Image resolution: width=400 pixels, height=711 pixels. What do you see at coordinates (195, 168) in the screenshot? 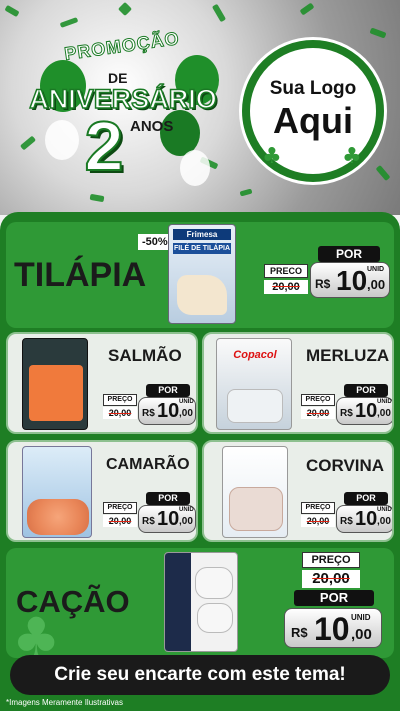
I see `balloon` at bounding box center [195, 168].